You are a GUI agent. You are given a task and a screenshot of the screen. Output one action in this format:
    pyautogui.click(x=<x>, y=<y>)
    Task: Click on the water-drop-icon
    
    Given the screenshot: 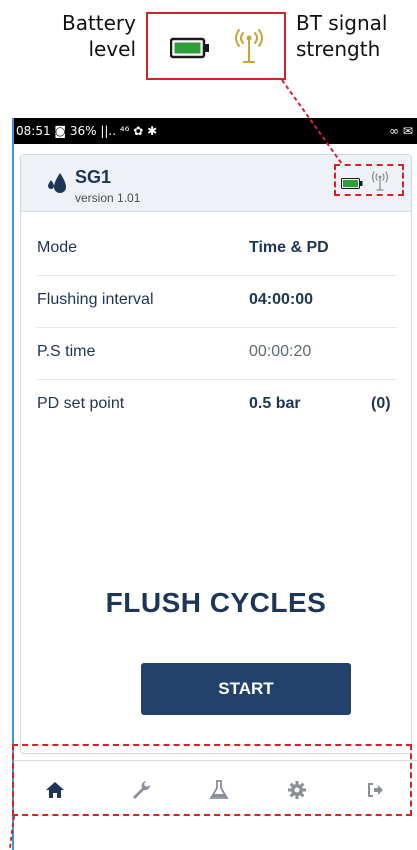 What is the action you would take?
    pyautogui.click(x=57, y=183)
    